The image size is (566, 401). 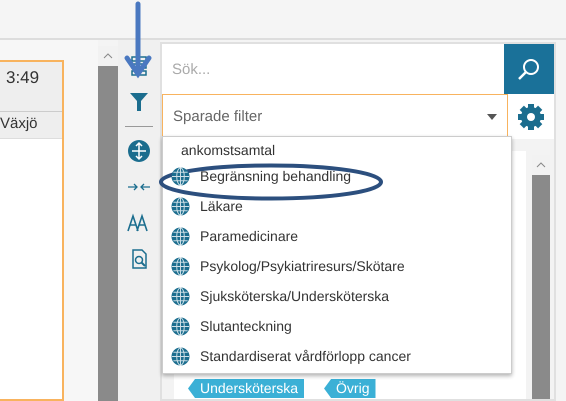 What do you see at coordinates (337, 176) in the screenshot?
I see `menu-item: Begränsning behandling` at bounding box center [337, 176].